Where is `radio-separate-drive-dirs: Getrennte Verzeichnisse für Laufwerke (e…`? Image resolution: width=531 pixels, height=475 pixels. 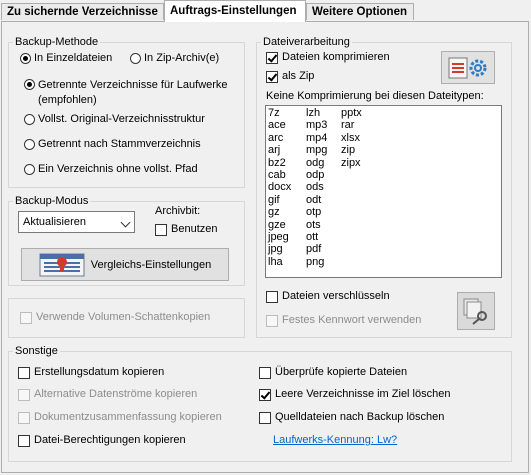 radio-separate-drive-dirs: Getrennte Verzeichnisse für Laufwerke (e… is located at coordinates (126, 93).